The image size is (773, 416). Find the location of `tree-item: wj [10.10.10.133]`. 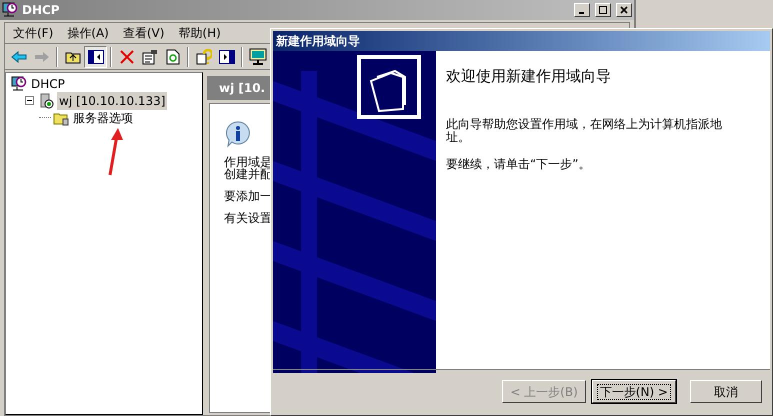

tree-item: wj [10.10.10.133] is located at coordinates (112, 101).